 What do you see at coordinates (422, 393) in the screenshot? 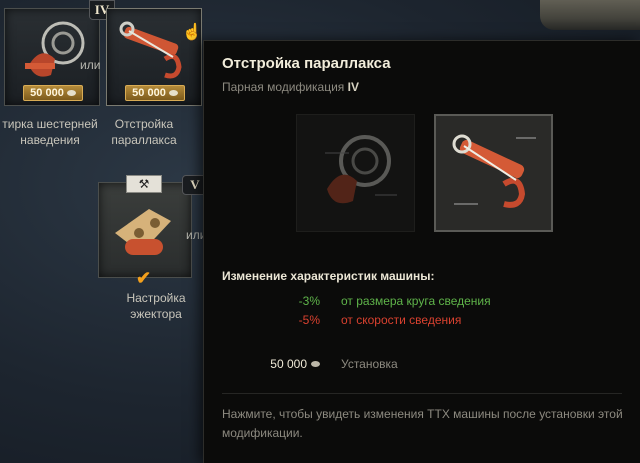
I see `divider` at bounding box center [422, 393].